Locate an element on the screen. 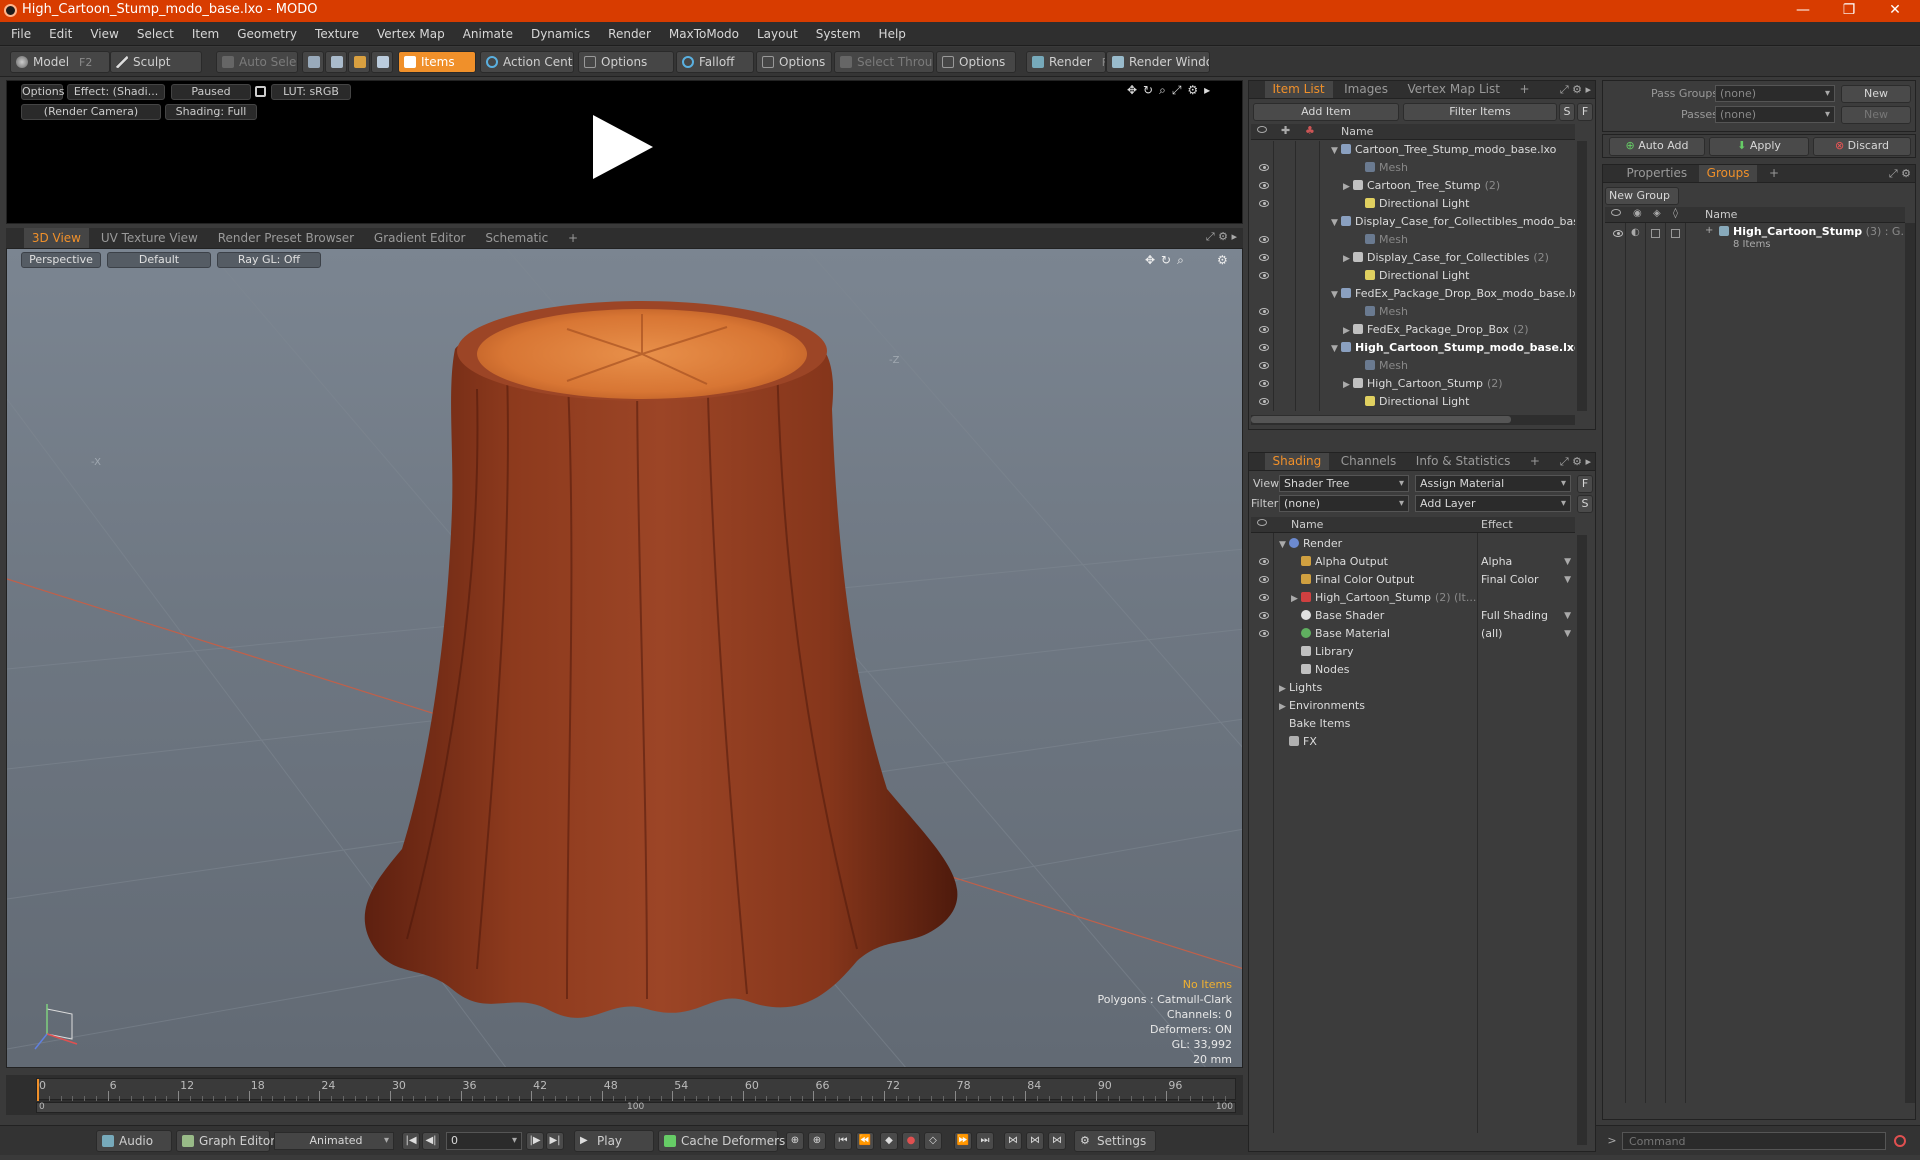  command-input is located at coordinates (1754, 1141).